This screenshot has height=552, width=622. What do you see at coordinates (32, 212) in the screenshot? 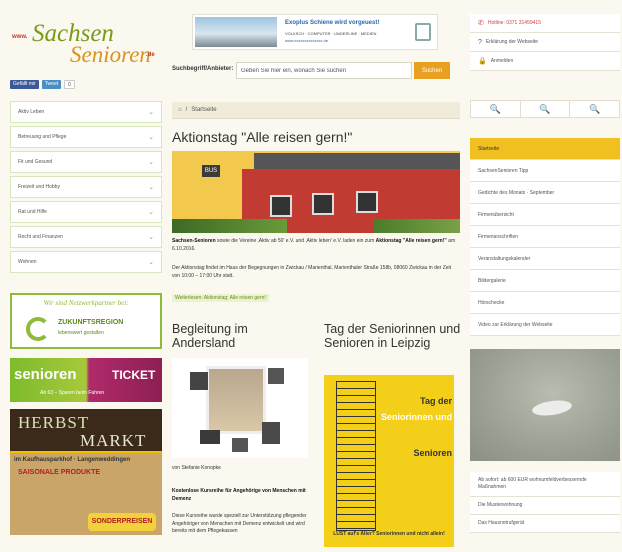
I see `nav-label: Rat und Hilfe` at bounding box center [32, 212].